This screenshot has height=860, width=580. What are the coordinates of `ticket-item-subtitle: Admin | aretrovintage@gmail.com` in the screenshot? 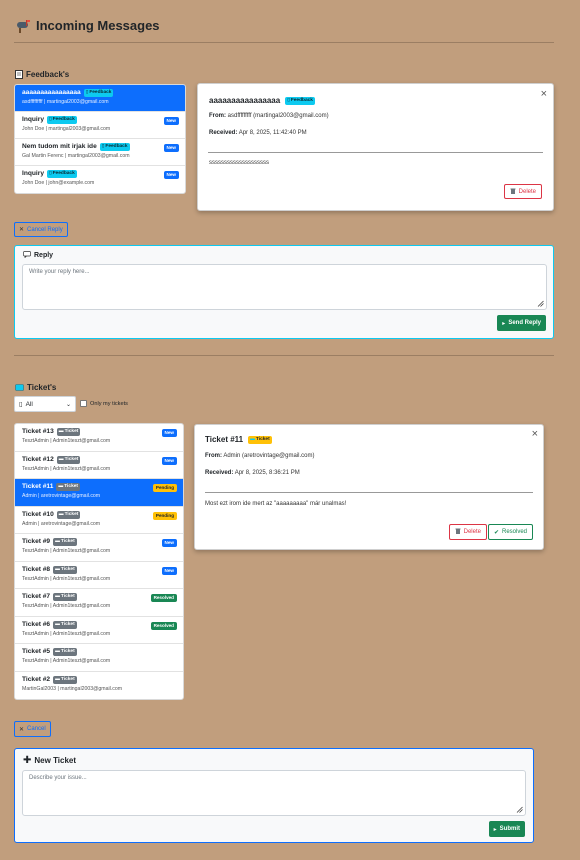 It's located at (61, 496).